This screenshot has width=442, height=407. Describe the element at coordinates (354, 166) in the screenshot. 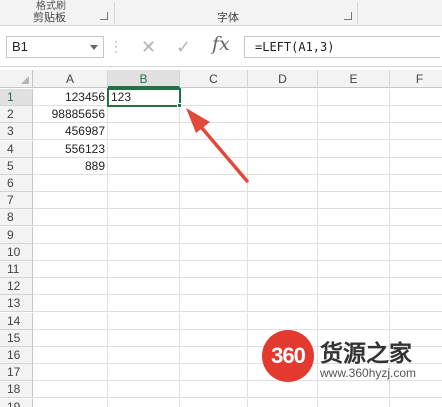

I see `cell-e5` at that location.